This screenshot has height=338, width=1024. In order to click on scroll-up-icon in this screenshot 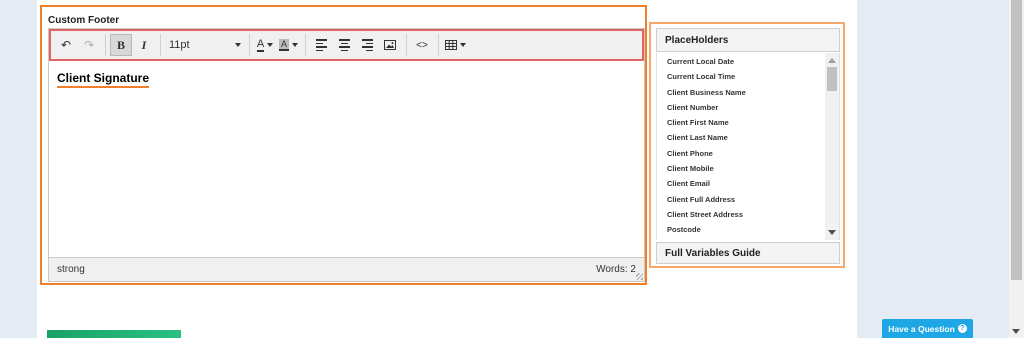, I will do `click(832, 60)`.